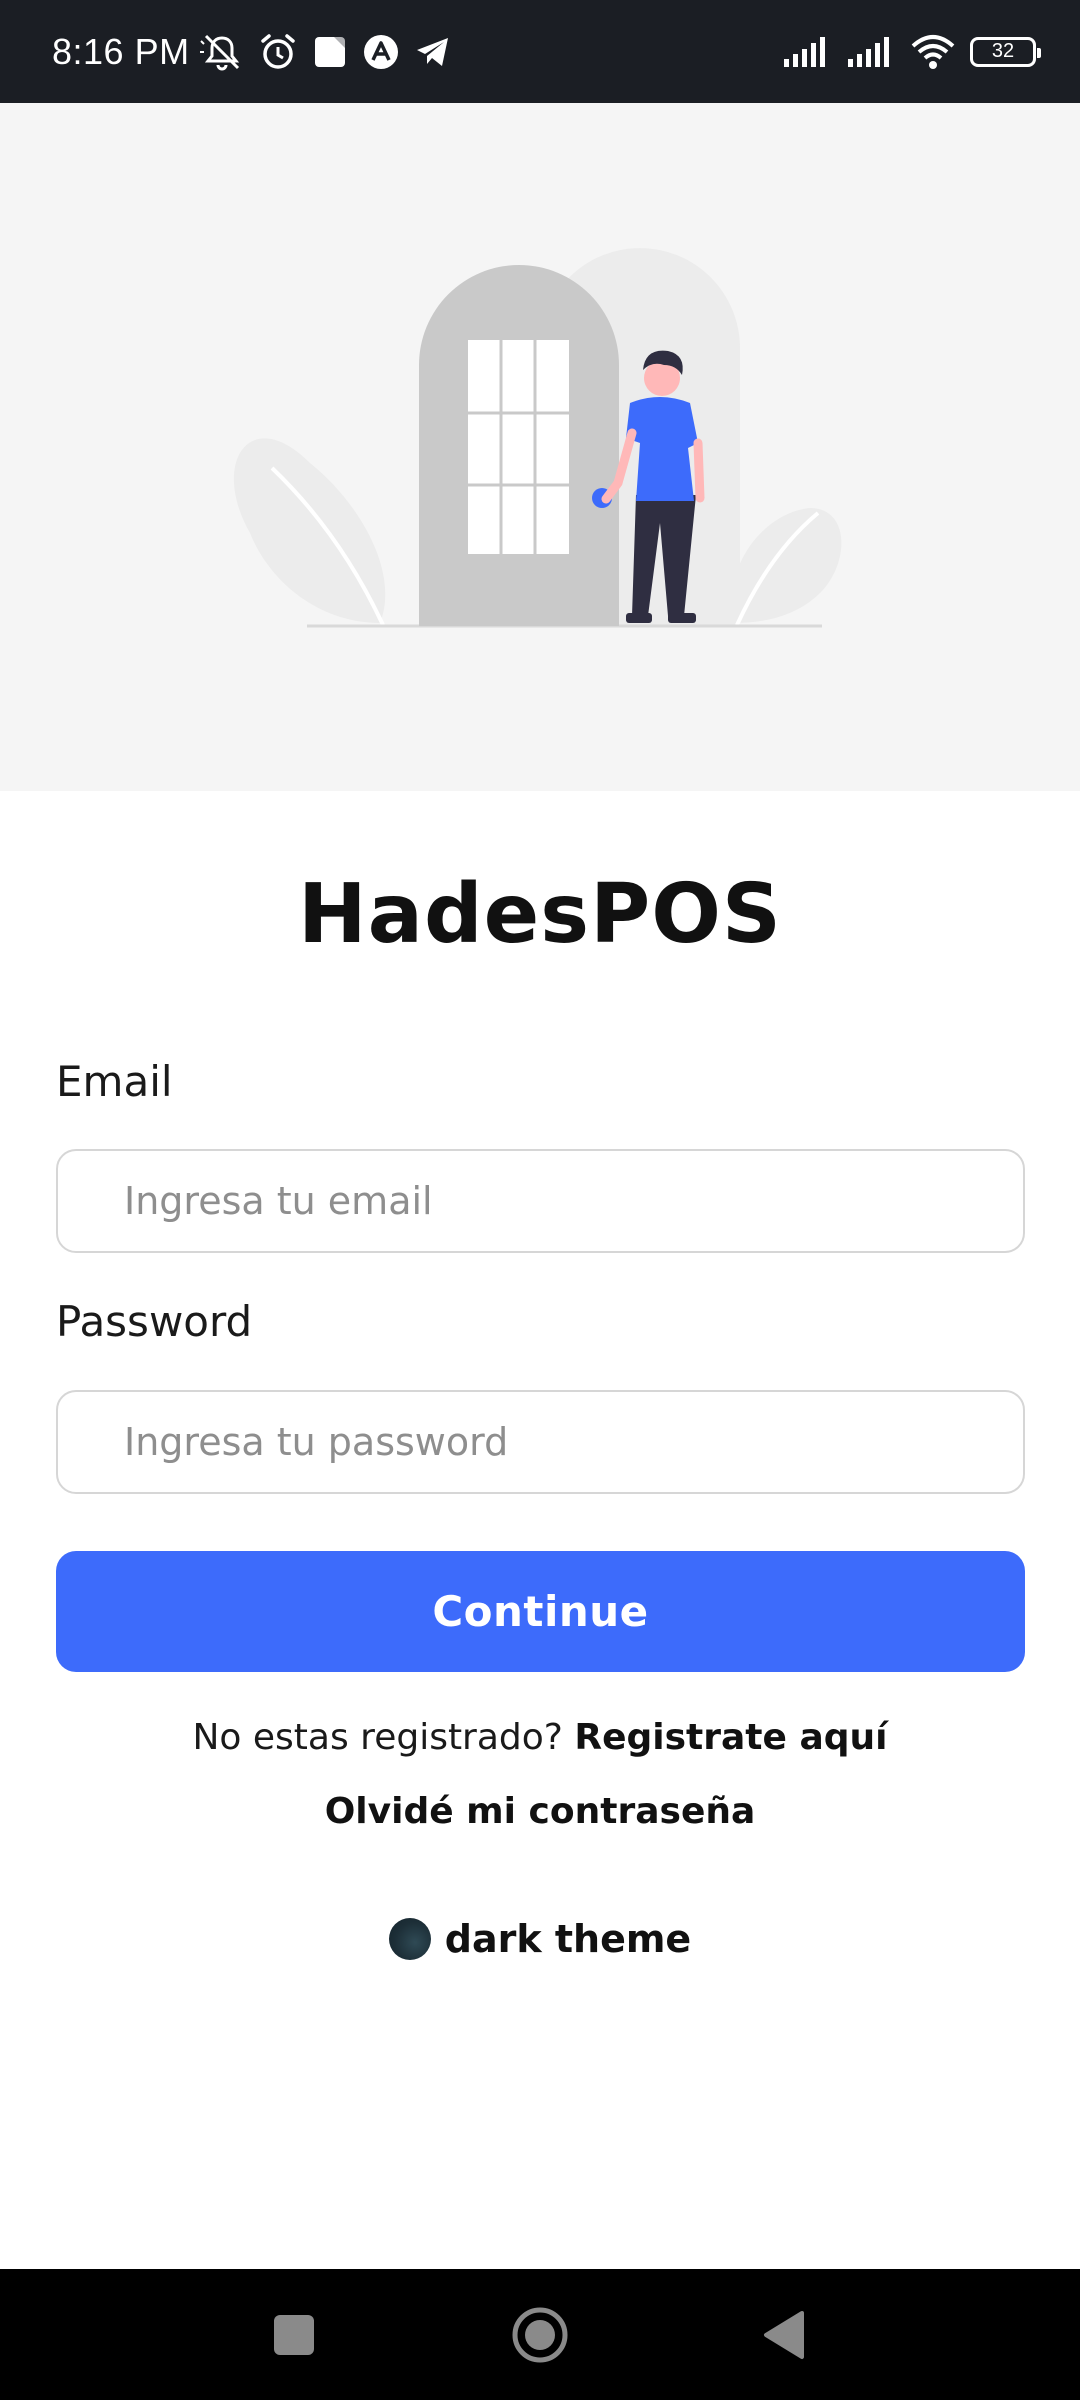 The image size is (1080, 2400). What do you see at coordinates (154, 1321) in the screenshot?
I see `password-label: Password` at bounding box center [154, 1321].